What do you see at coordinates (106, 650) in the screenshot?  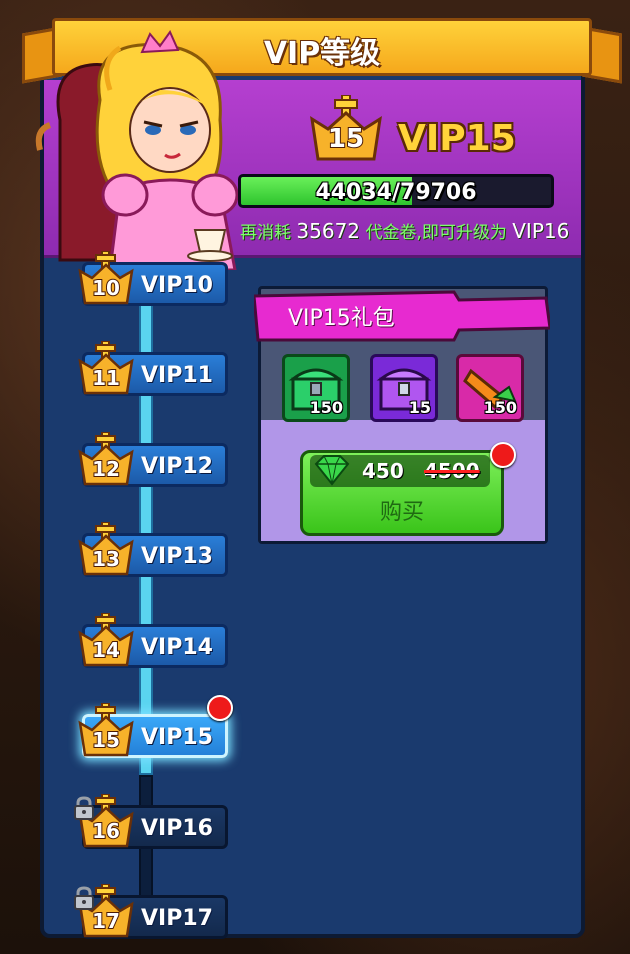 I see `crown-level-number: 14` at bounding box center [106, 650].